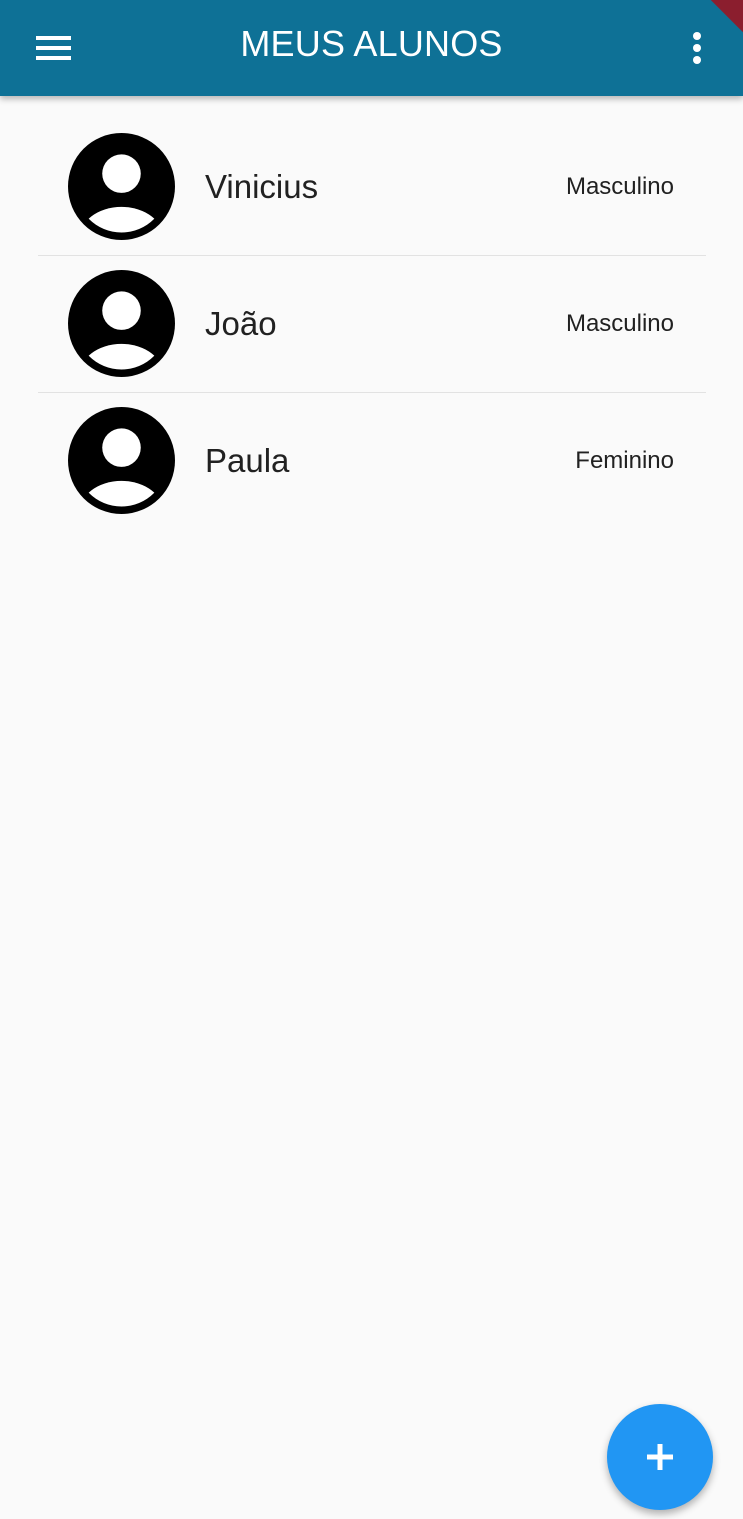 The height and width of the screenshot is (1519, 743). I want to click on app-bar: MEUS ALUNOS, so click(371, 48).